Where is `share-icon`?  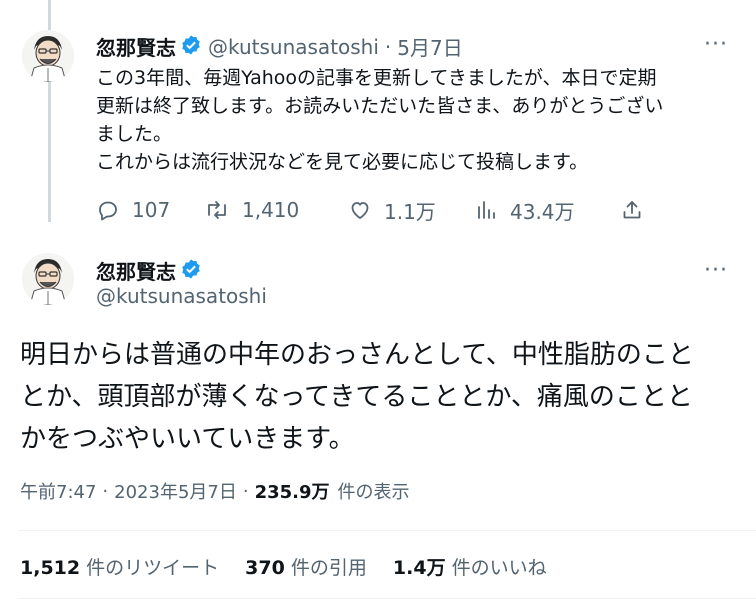
share-icon is located at coordinates (632, 210).